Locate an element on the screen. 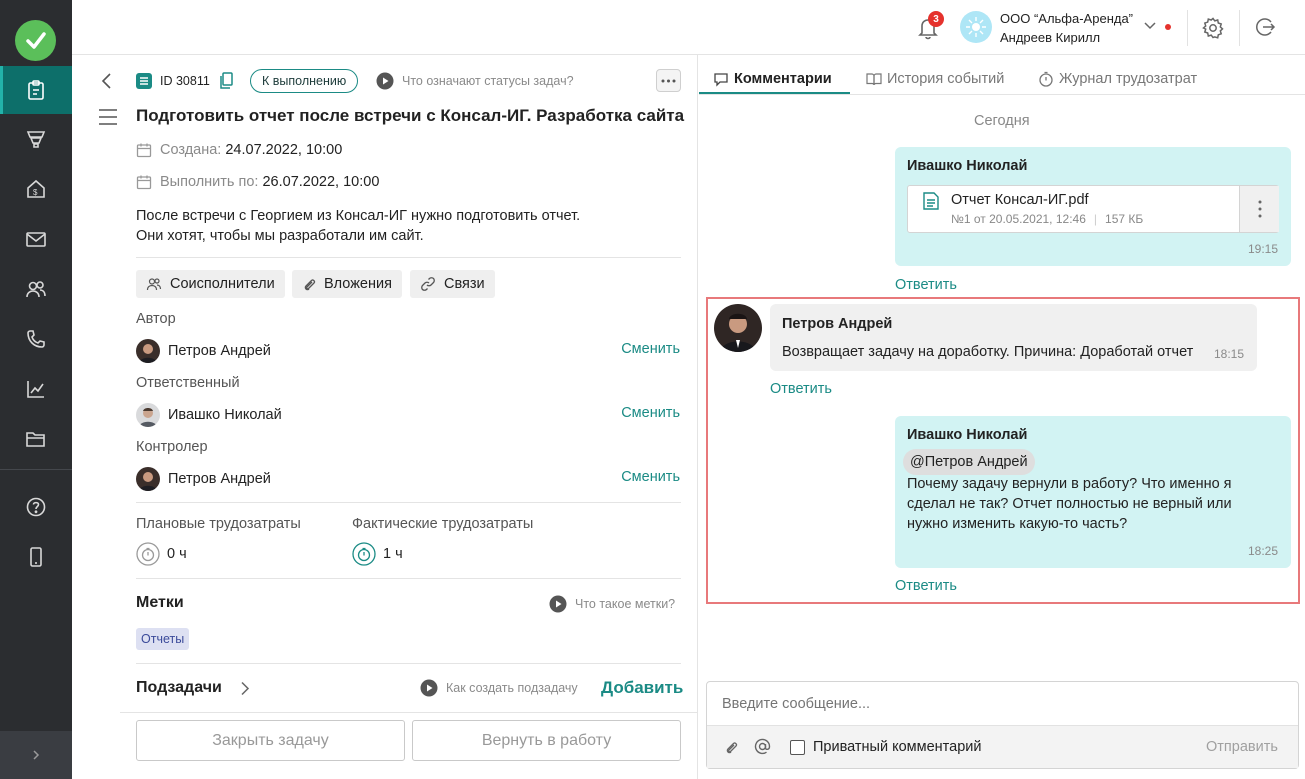 This screenshot has width=1305, height=779. sidebar-item-calls is located at coordinates (36, 339).